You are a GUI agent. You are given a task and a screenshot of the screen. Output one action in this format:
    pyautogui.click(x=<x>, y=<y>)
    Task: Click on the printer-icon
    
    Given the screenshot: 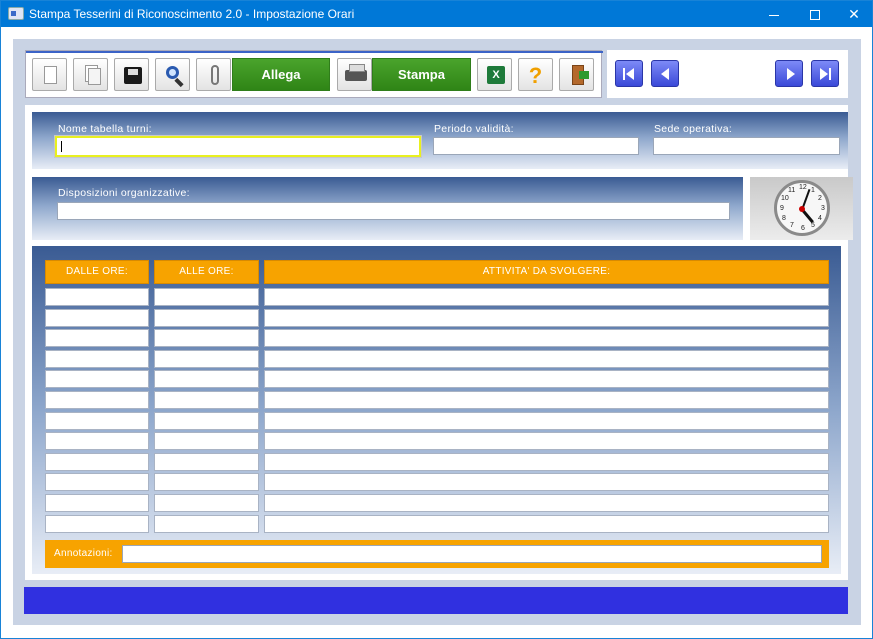 What is the action you would take?
    pyautogui.click(x=356, y=72)
    